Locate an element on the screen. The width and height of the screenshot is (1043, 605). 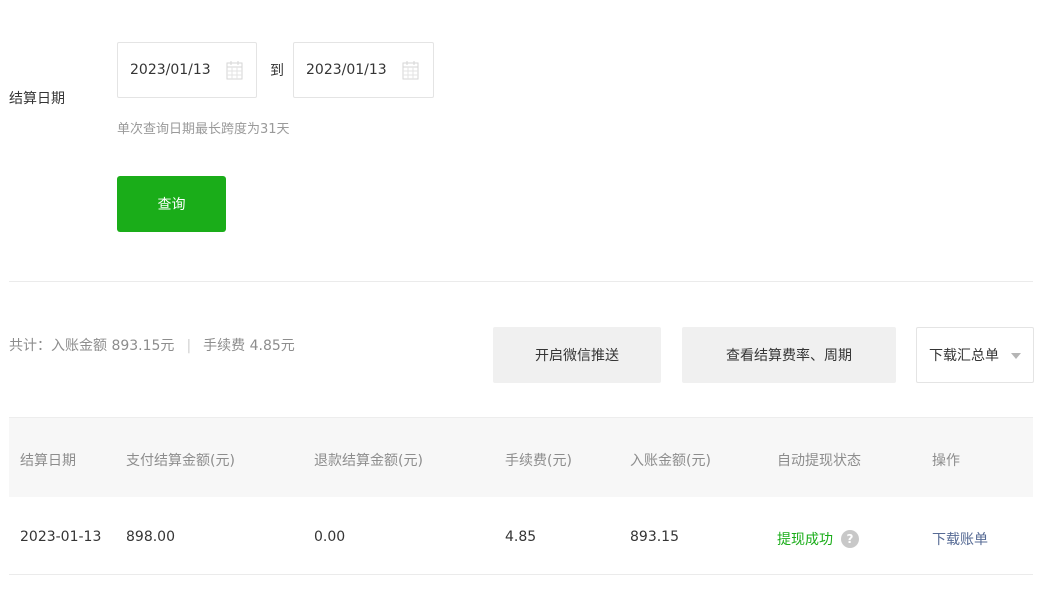
cell-refund-amount: 0.00 is located at coordinates (330, 537).